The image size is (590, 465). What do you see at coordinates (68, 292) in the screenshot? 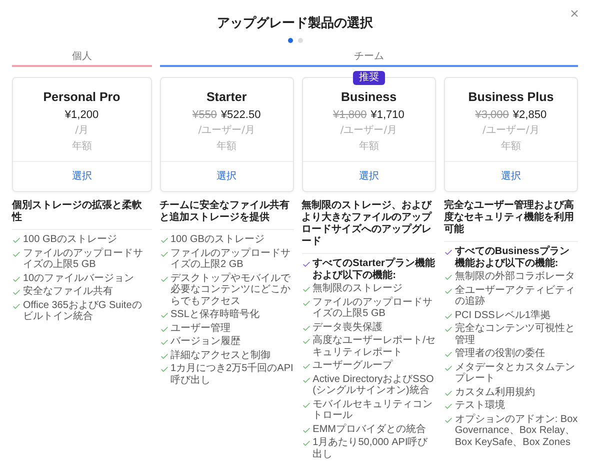
I see `feature-text: 安全なファイル共有` at bounding box center [68, 292].